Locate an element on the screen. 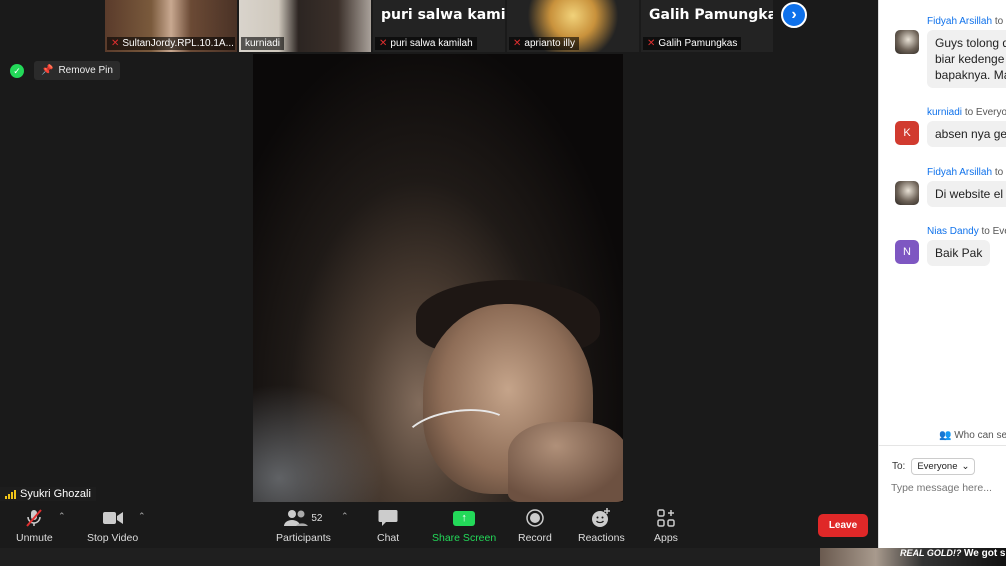 Image resolution: width=1006 pixels, height=566 pixels. chat-text: Di website el is located at coordinates (969, 194).